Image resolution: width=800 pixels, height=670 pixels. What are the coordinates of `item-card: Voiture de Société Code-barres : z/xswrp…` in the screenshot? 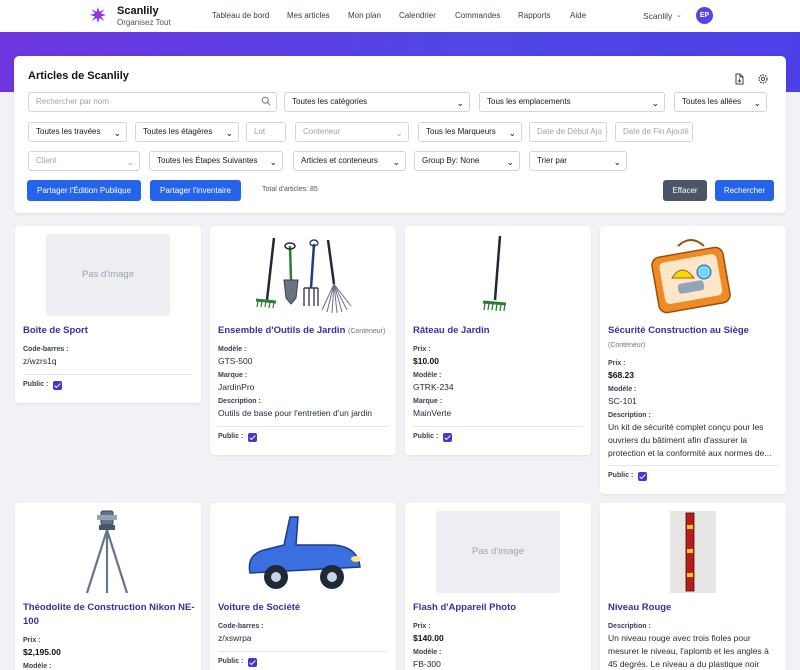 It's located at (303, 586).